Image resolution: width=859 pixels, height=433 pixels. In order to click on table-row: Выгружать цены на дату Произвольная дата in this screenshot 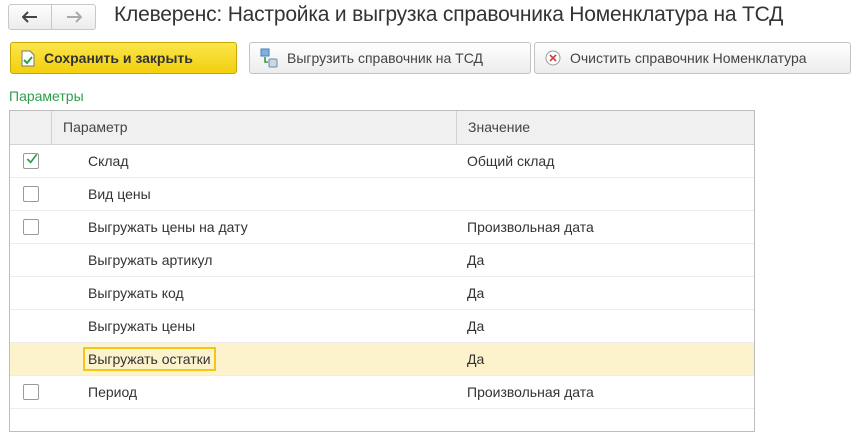, I will do `click(382, 227)`.